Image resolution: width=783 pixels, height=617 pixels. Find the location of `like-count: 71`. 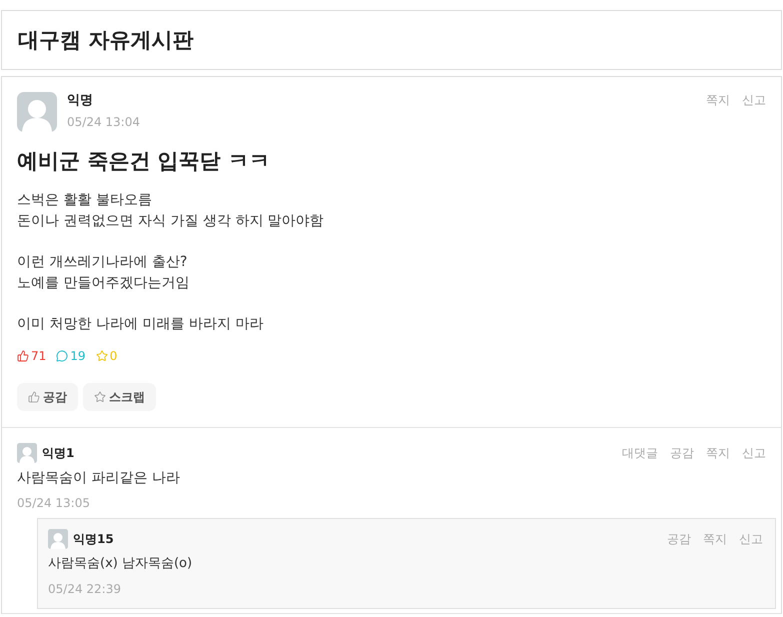

like-count: 71 is located at coordinates (38, 356).